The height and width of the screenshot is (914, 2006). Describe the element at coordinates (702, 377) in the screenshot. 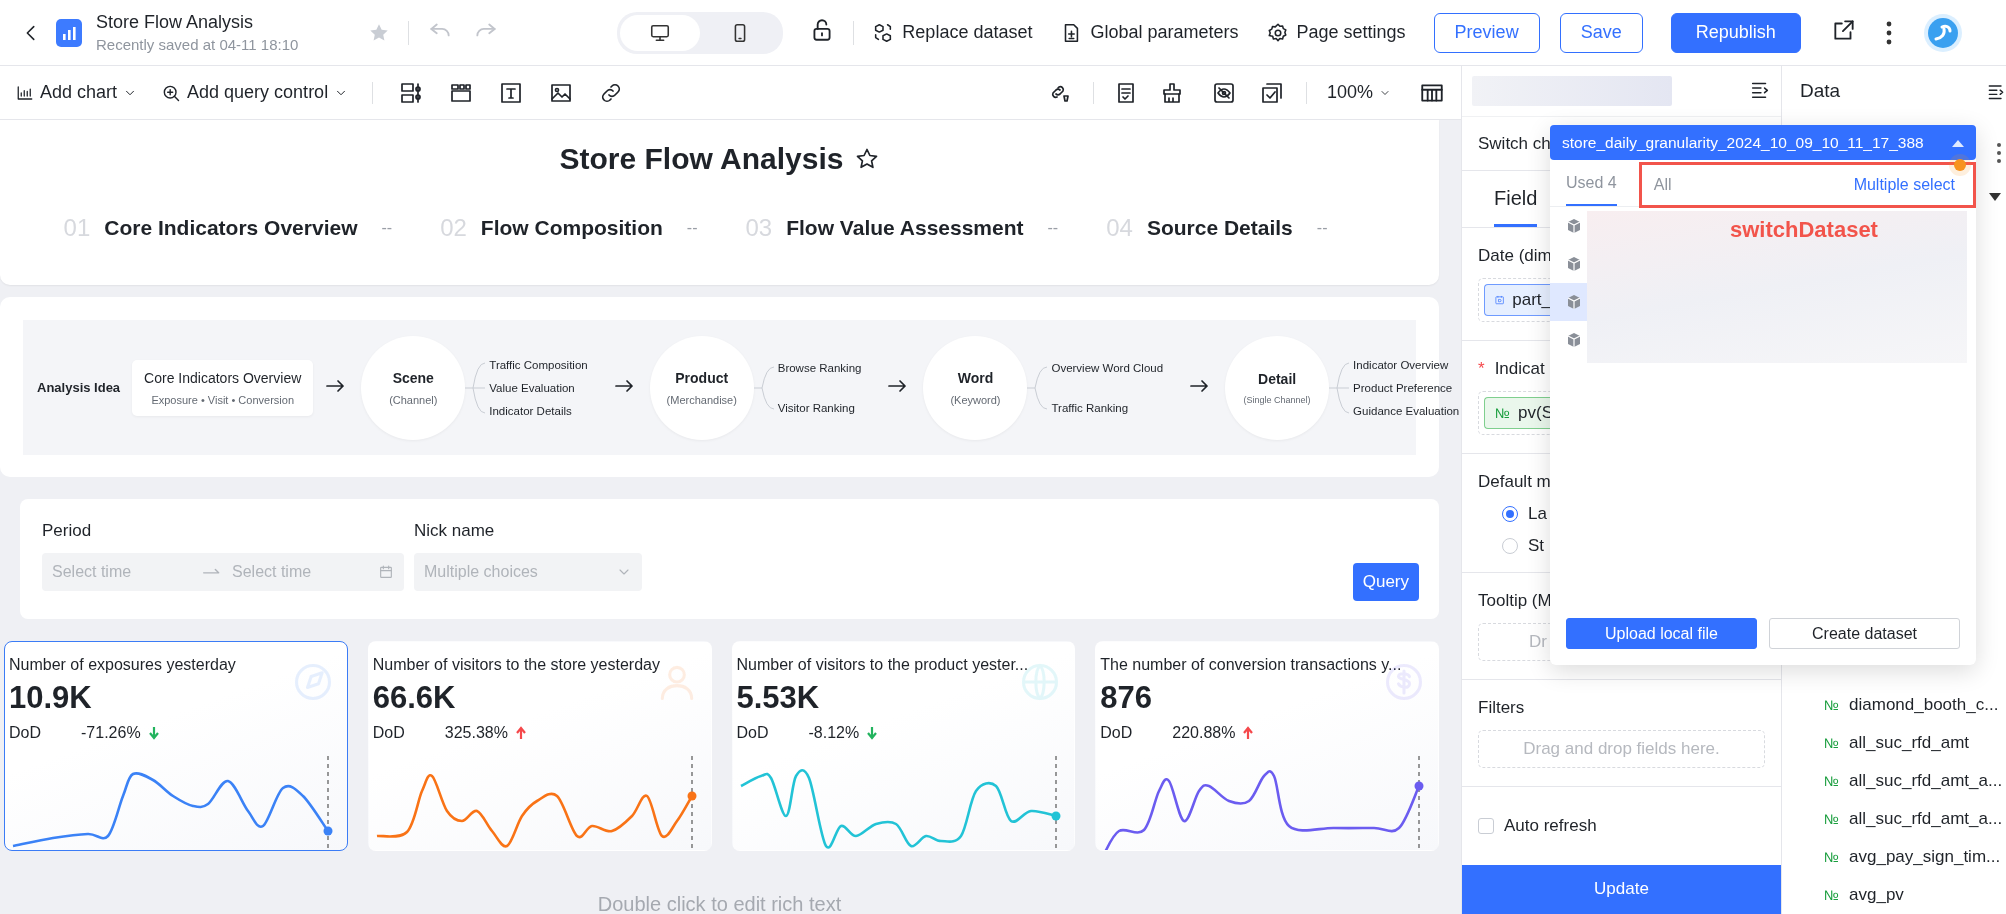

I see `stage-title: Product` at that location.